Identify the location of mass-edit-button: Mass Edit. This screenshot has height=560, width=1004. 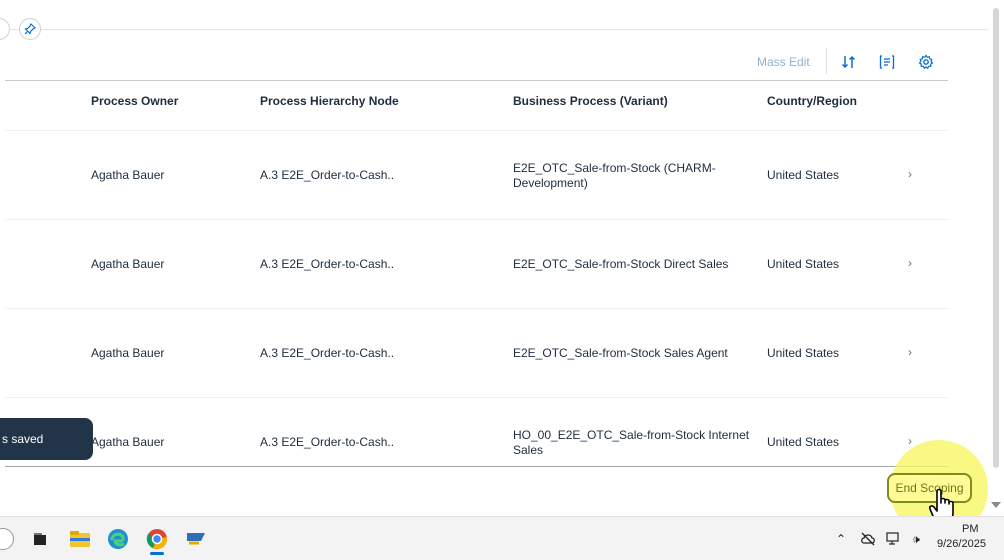
(783, 62).